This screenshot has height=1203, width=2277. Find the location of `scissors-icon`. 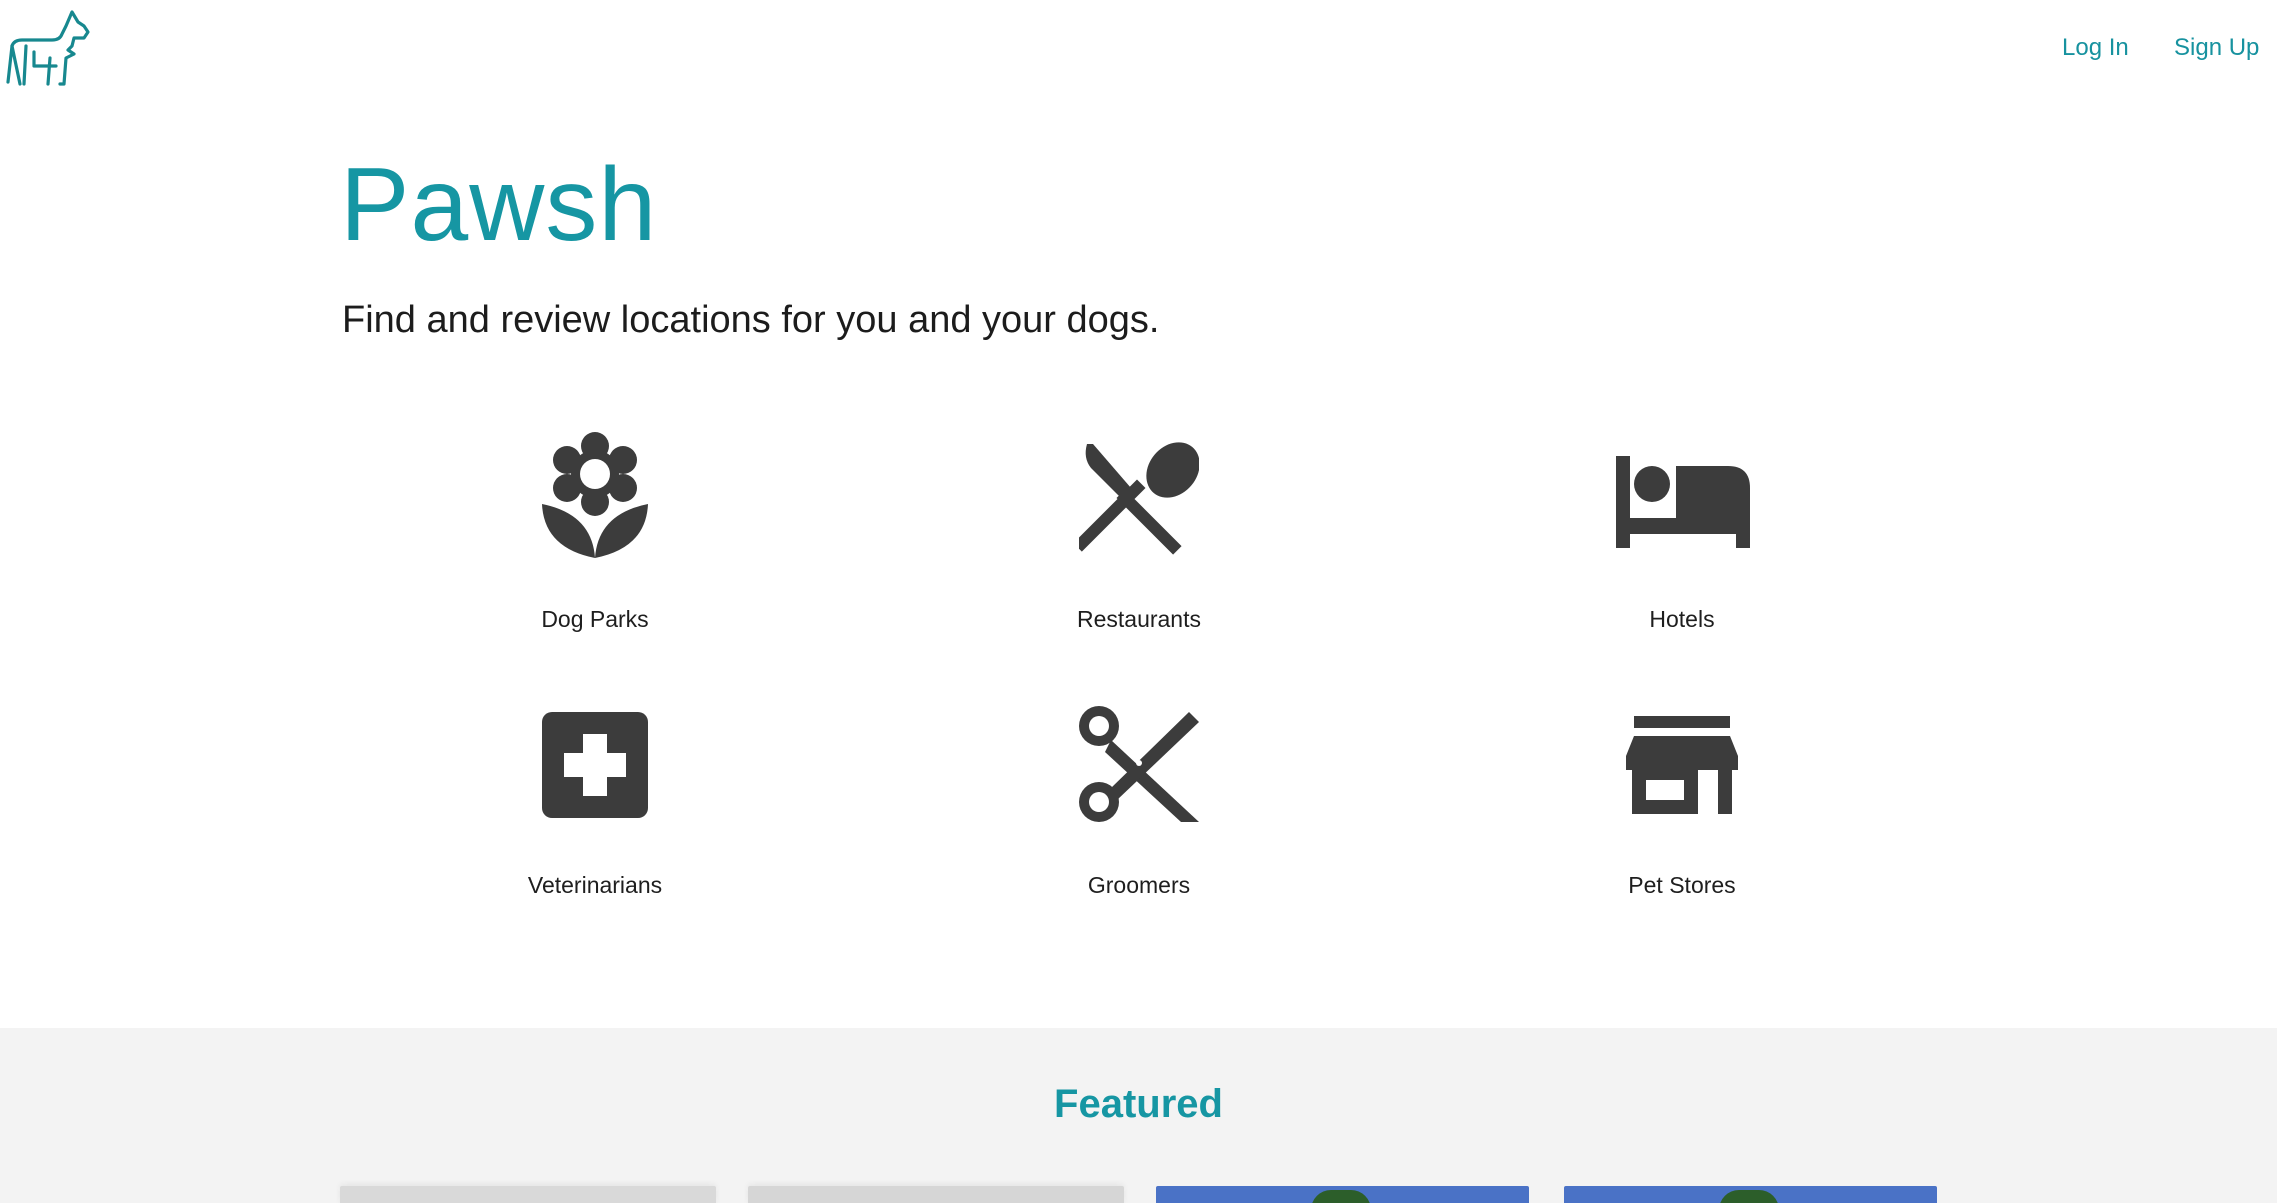

scissors-icon is located at coordinates (1139, 764).